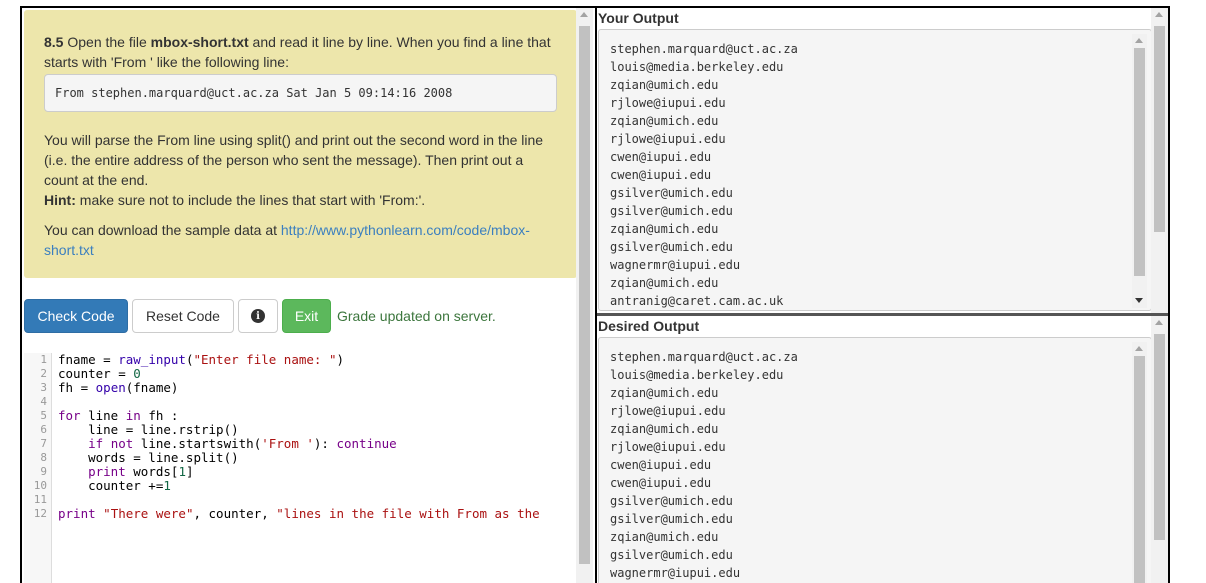 The height and width of the screenshot is (583, 1206). I want to click on line-number: 2, so click(43, 373).